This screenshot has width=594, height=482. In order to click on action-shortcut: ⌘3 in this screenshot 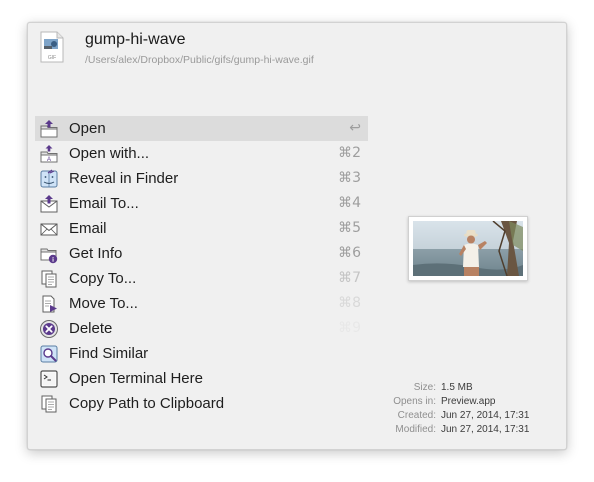, I will do `click(349, 178)`.